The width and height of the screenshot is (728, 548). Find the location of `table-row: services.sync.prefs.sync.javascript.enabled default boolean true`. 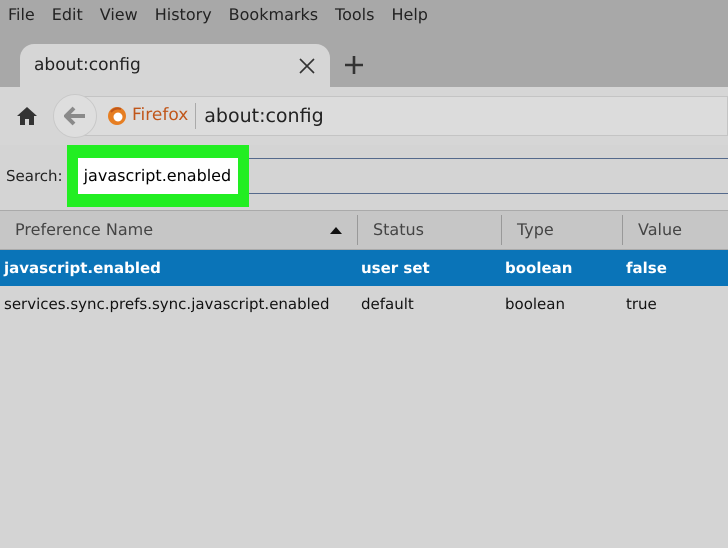

table-row: services.sync.prefs.sync.javascript.enabled default boolean true is located at coordinates (364, 304).